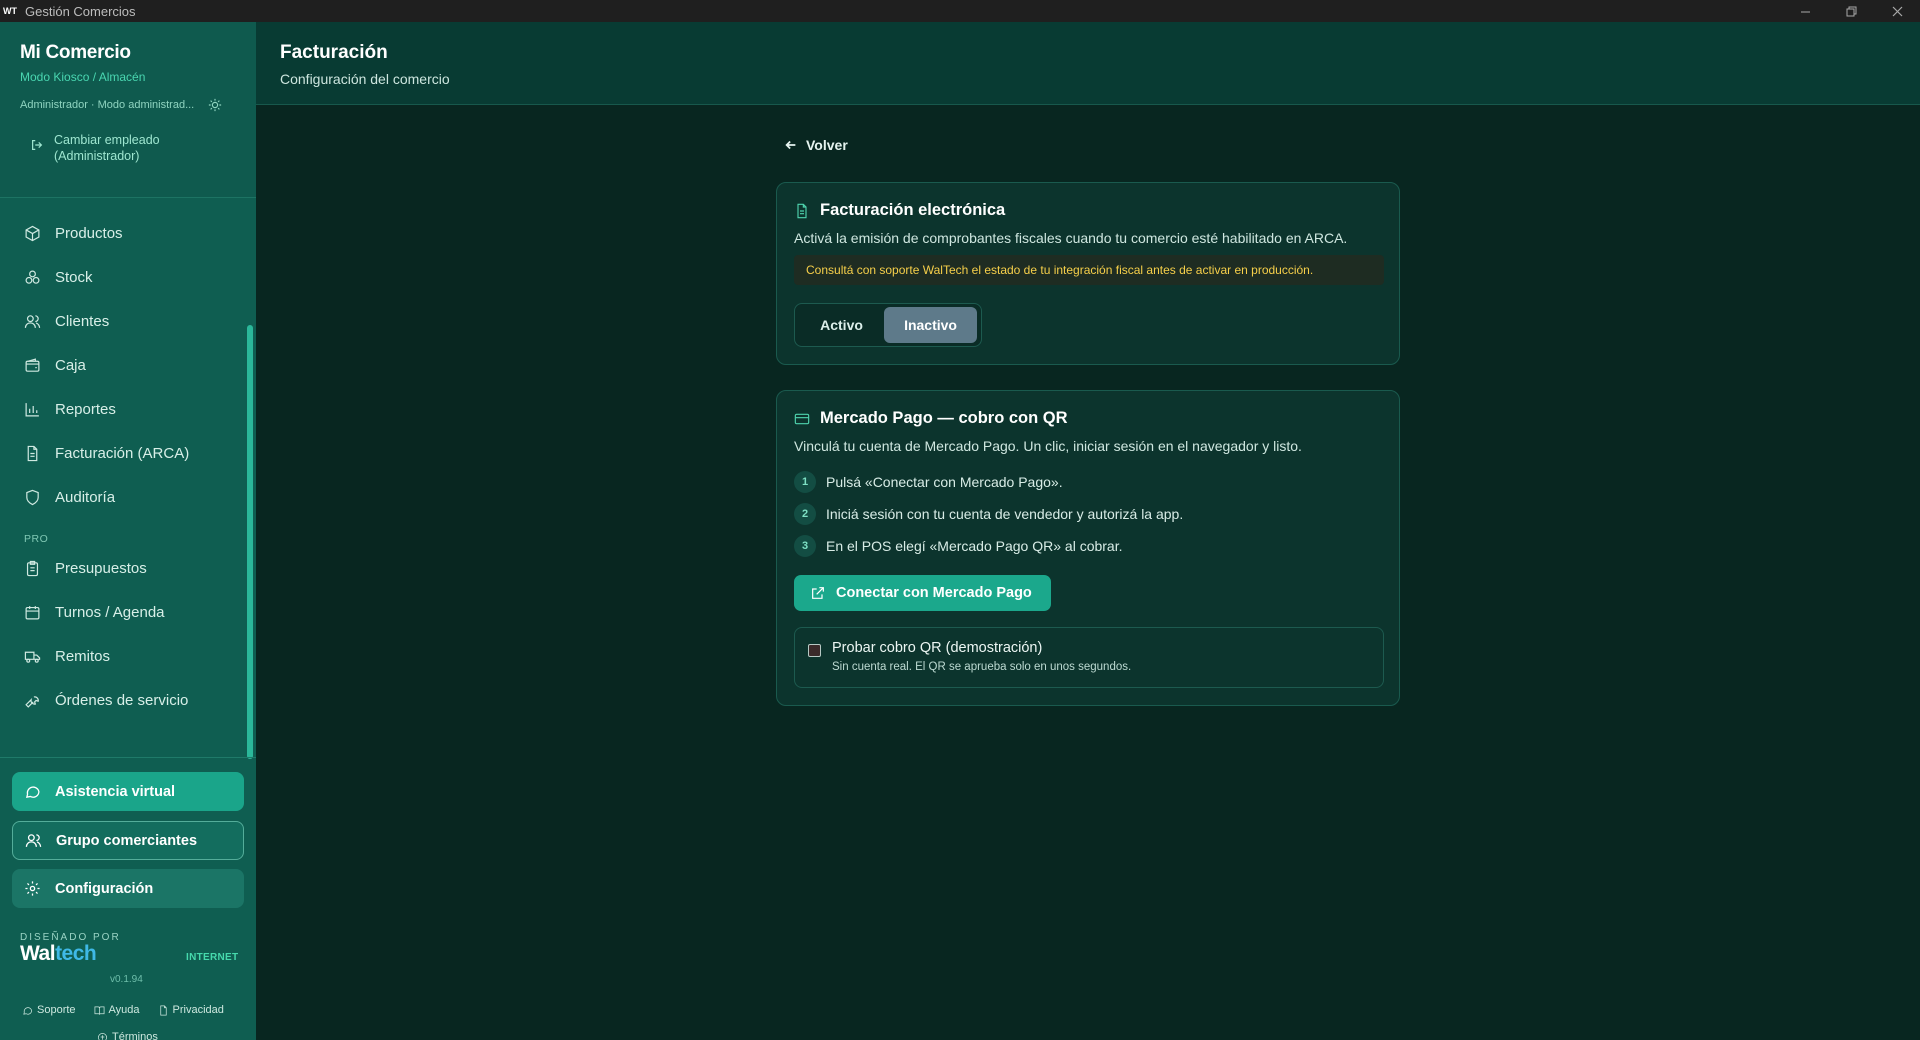 This screenshot has width=1920, height=1040. I want to click on section-pro-label: PRO, so click(36, 539).